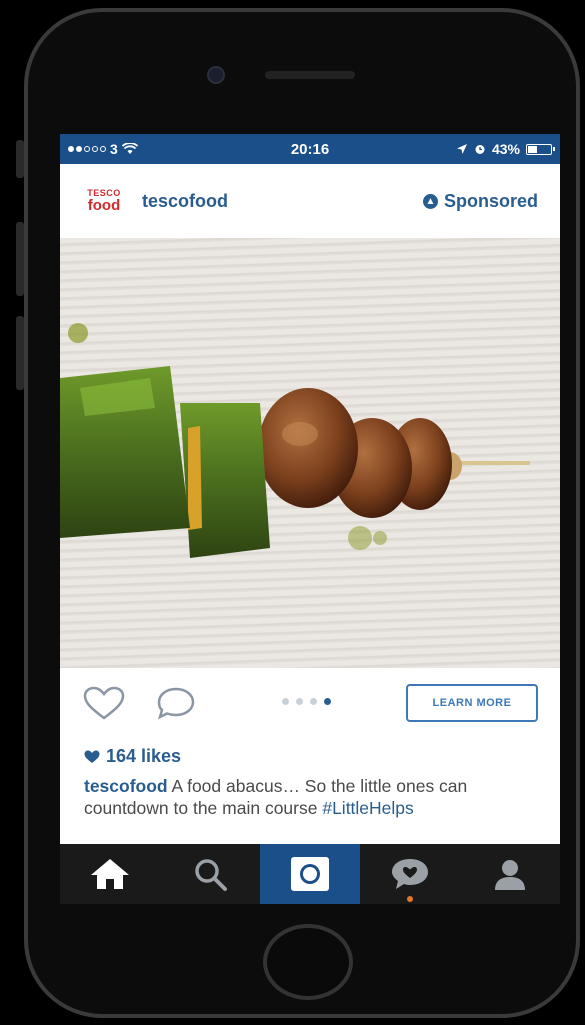 The image size is (585, 1025). Describe the element at coordinates (410, 899) in the screenshot. I see `notification-dot` at that location.